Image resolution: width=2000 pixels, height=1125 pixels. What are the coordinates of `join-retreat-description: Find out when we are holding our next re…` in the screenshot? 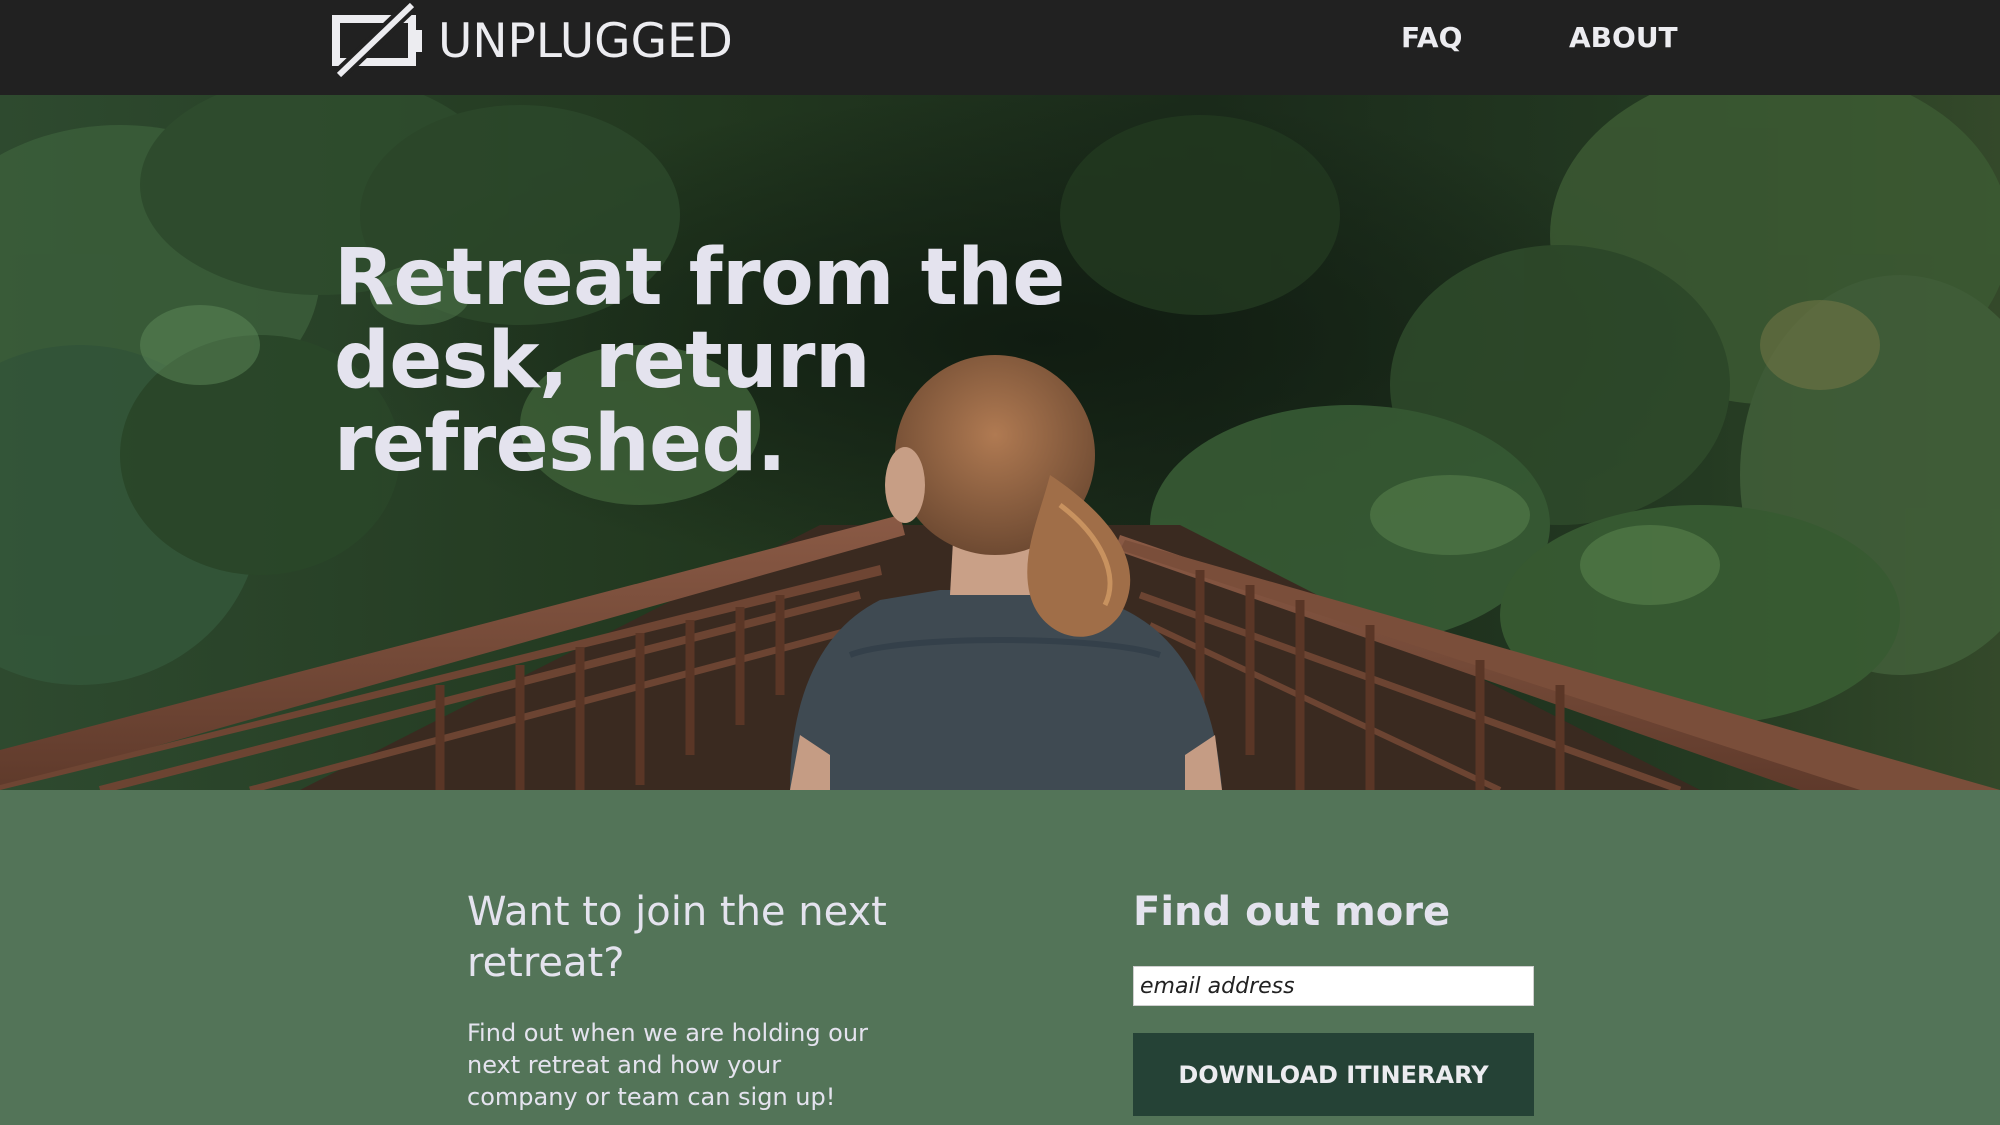 It's located at (667, 1065).